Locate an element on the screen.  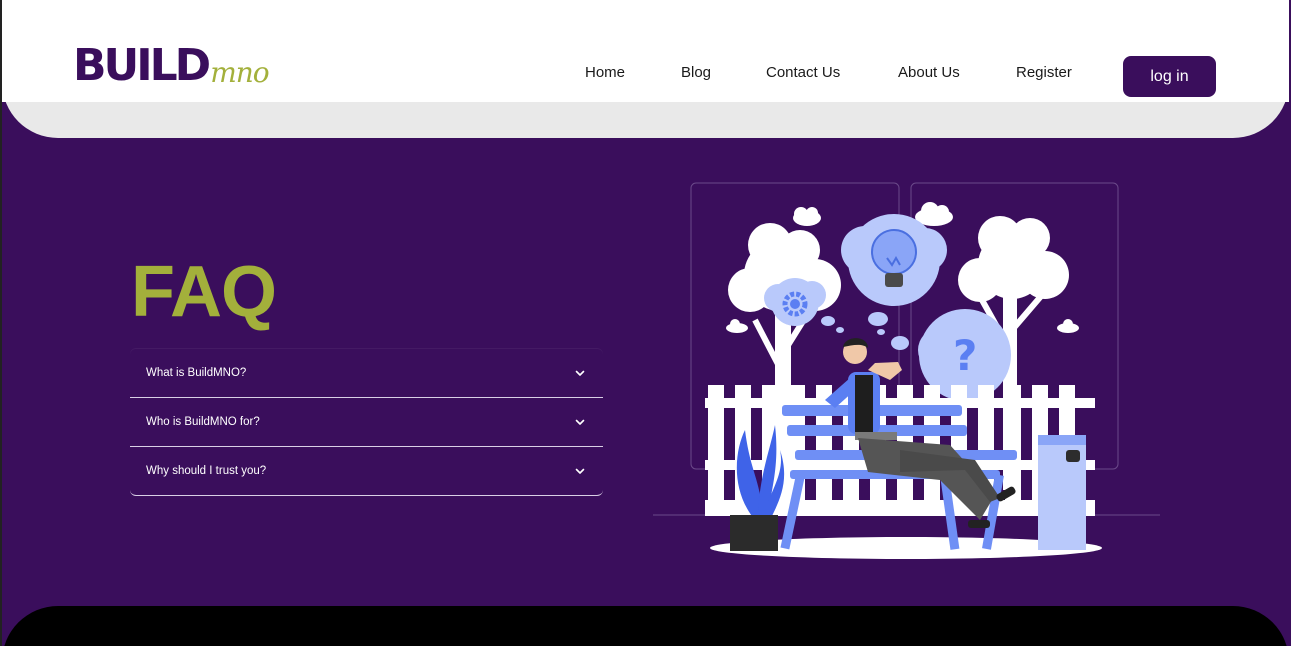
footer-band is located at coordinates (645, 626).